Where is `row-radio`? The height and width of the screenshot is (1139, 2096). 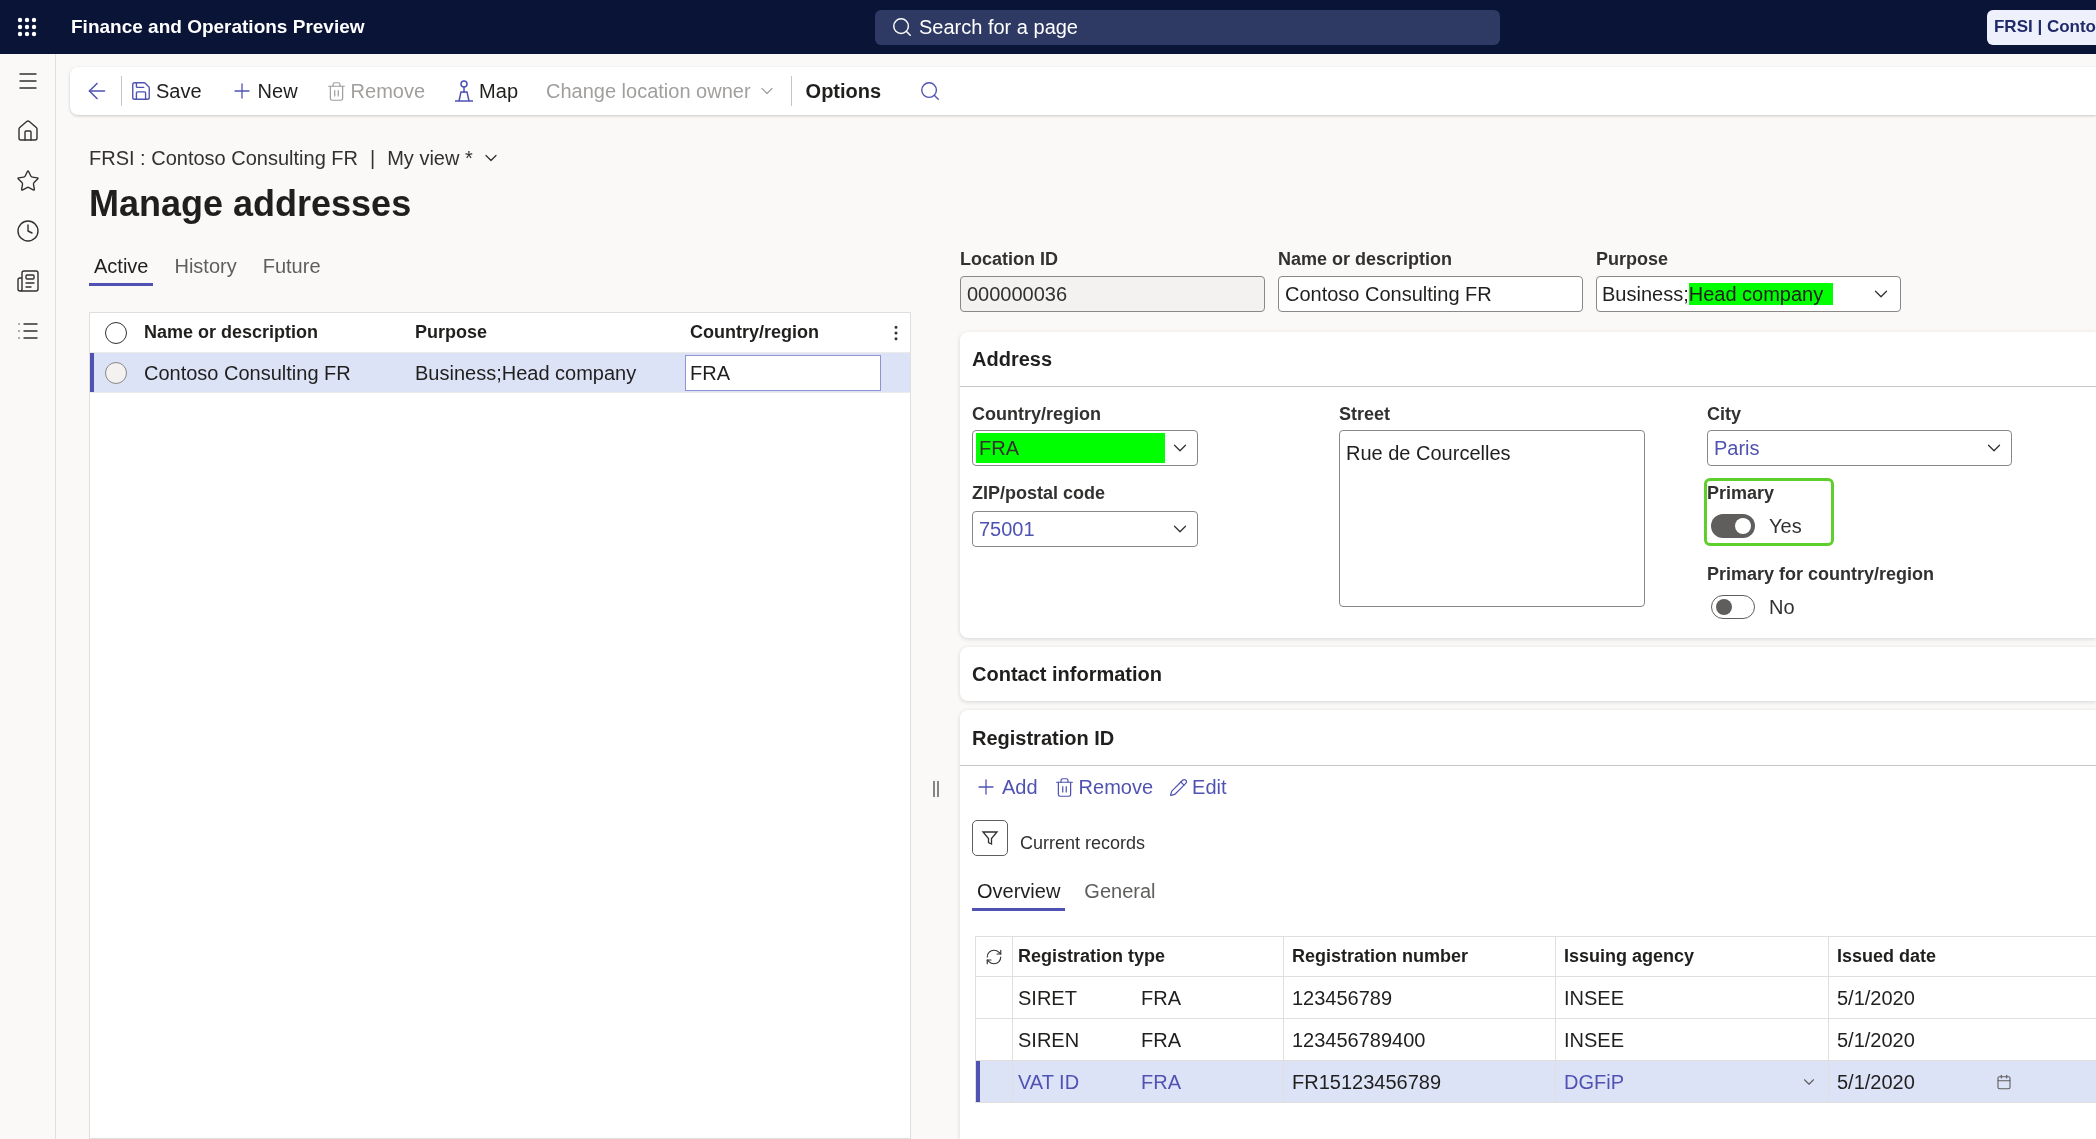 row-radio is located at coordinates (115, 372).